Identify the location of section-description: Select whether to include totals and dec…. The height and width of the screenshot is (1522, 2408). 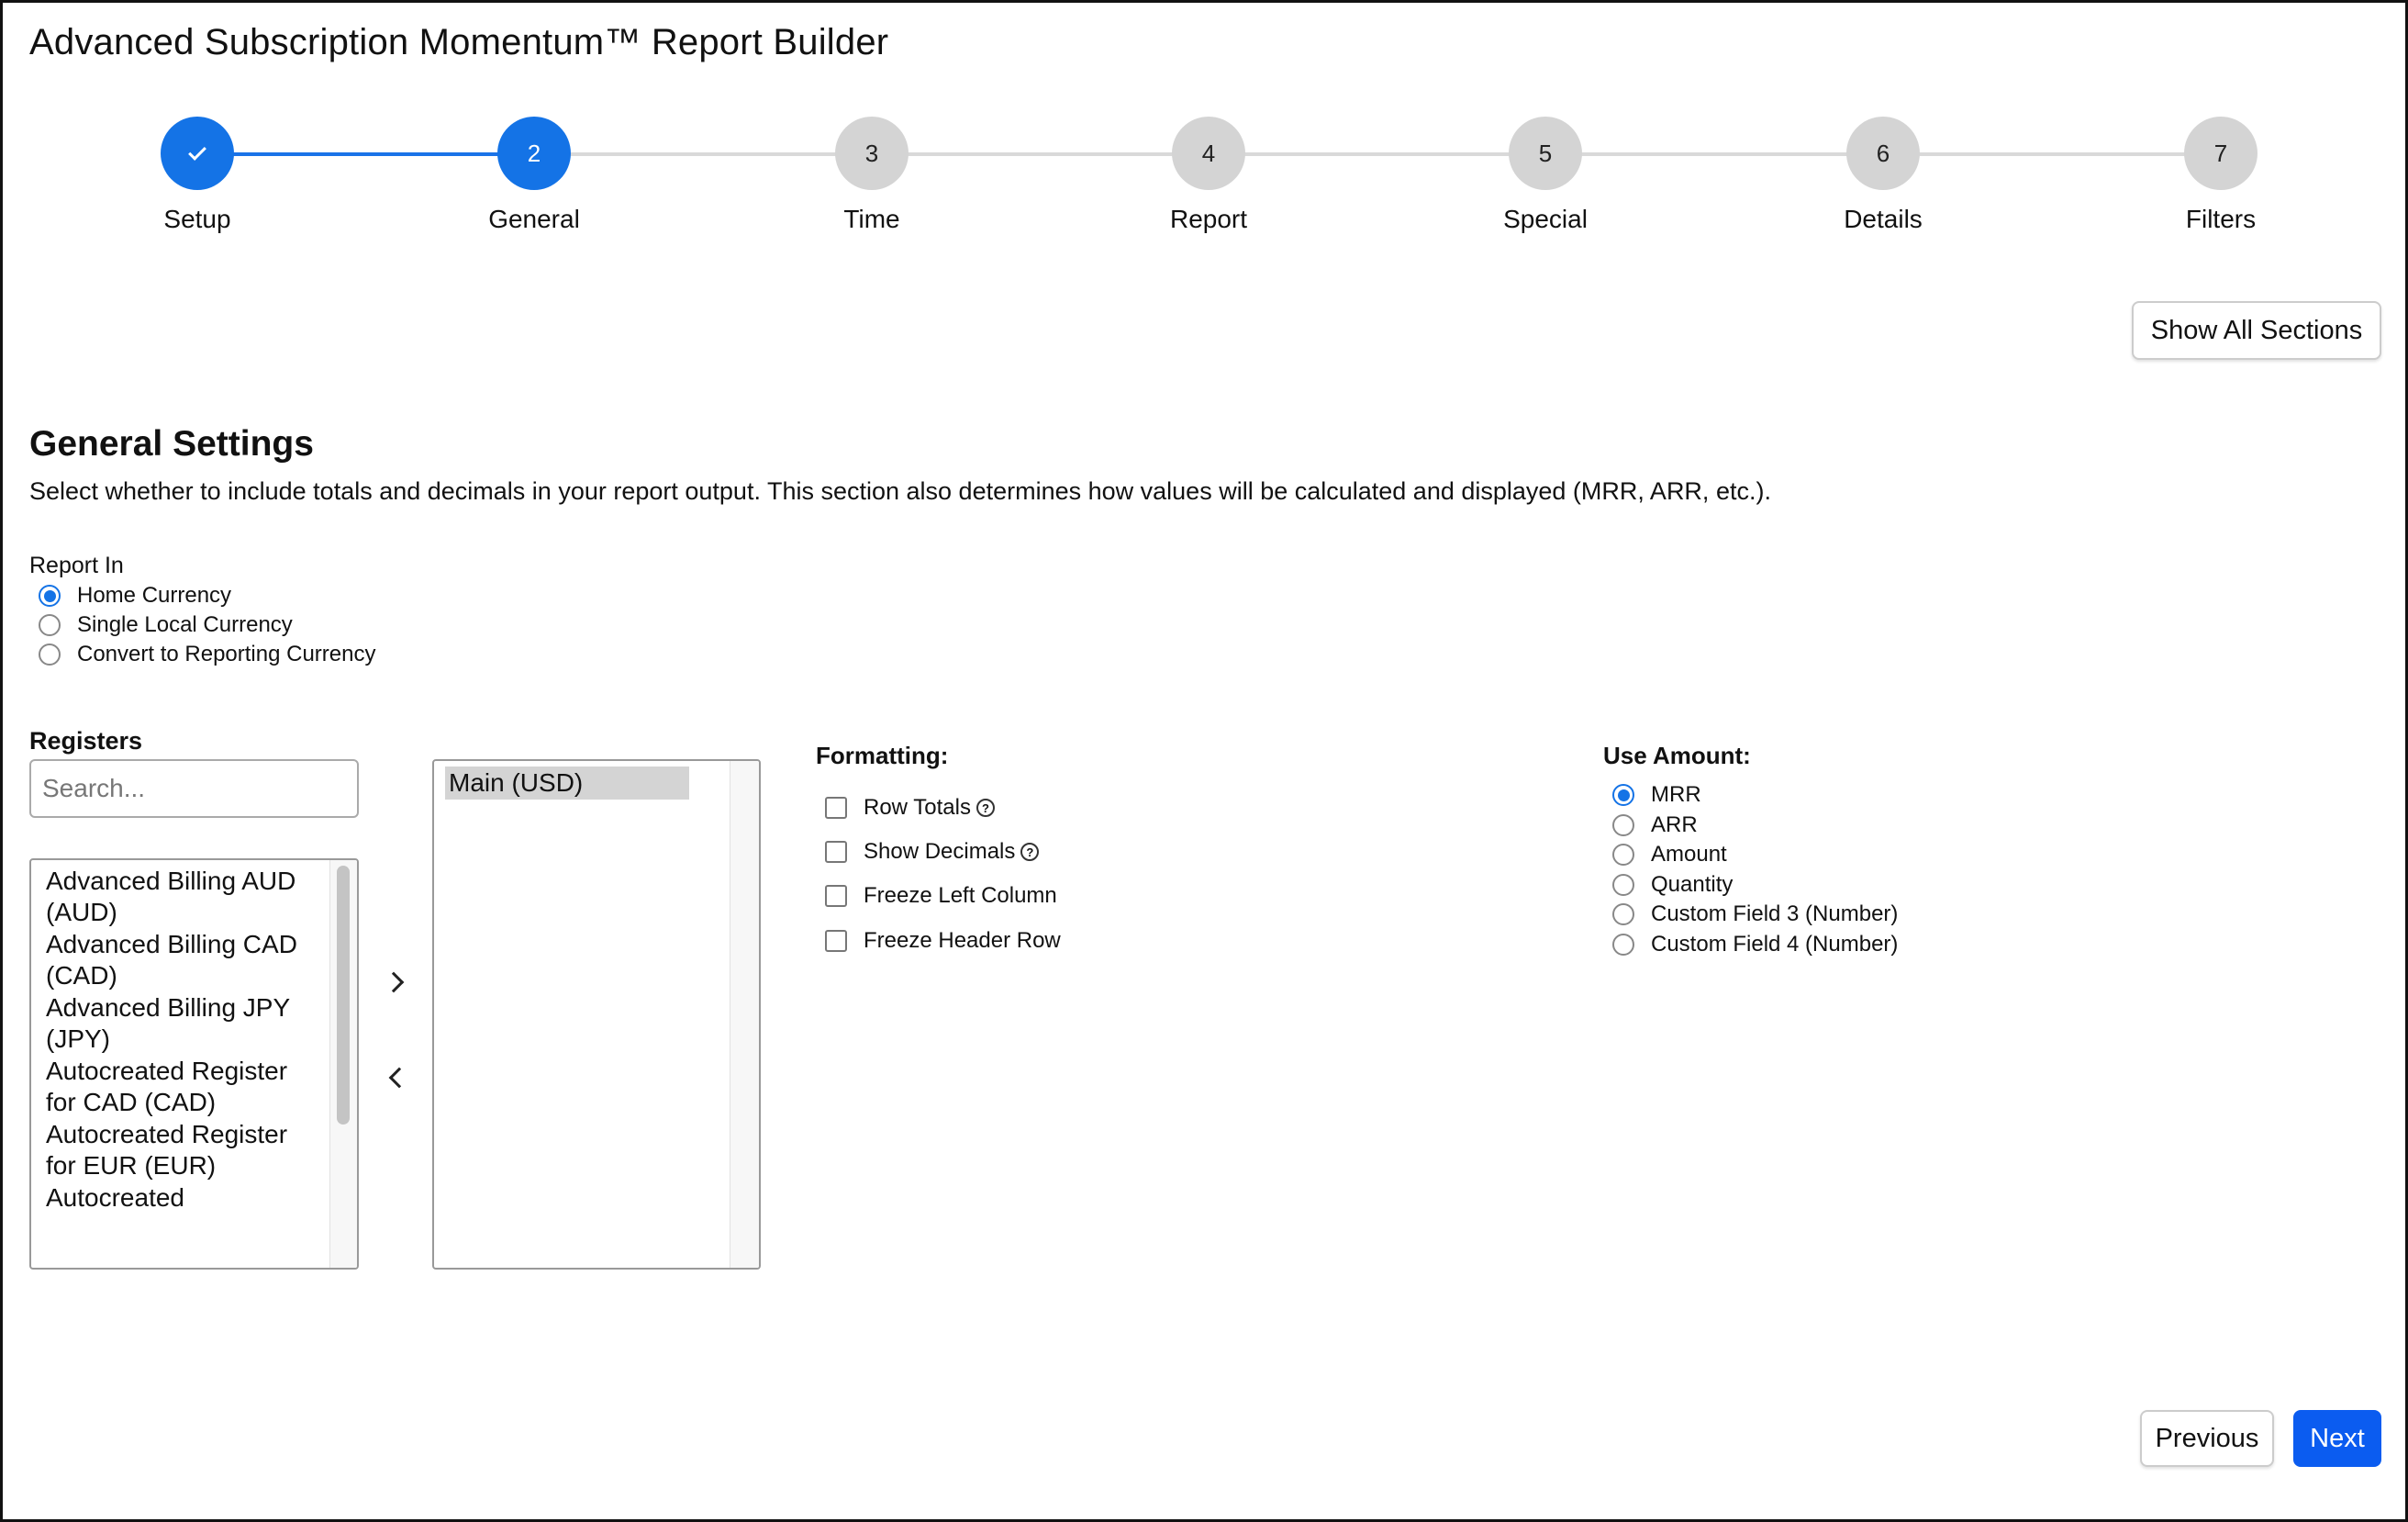
(900, 491).